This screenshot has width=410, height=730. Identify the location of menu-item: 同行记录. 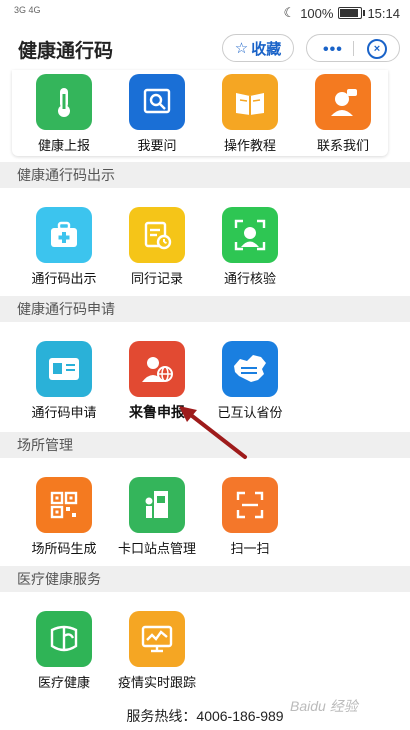
(157, 247).